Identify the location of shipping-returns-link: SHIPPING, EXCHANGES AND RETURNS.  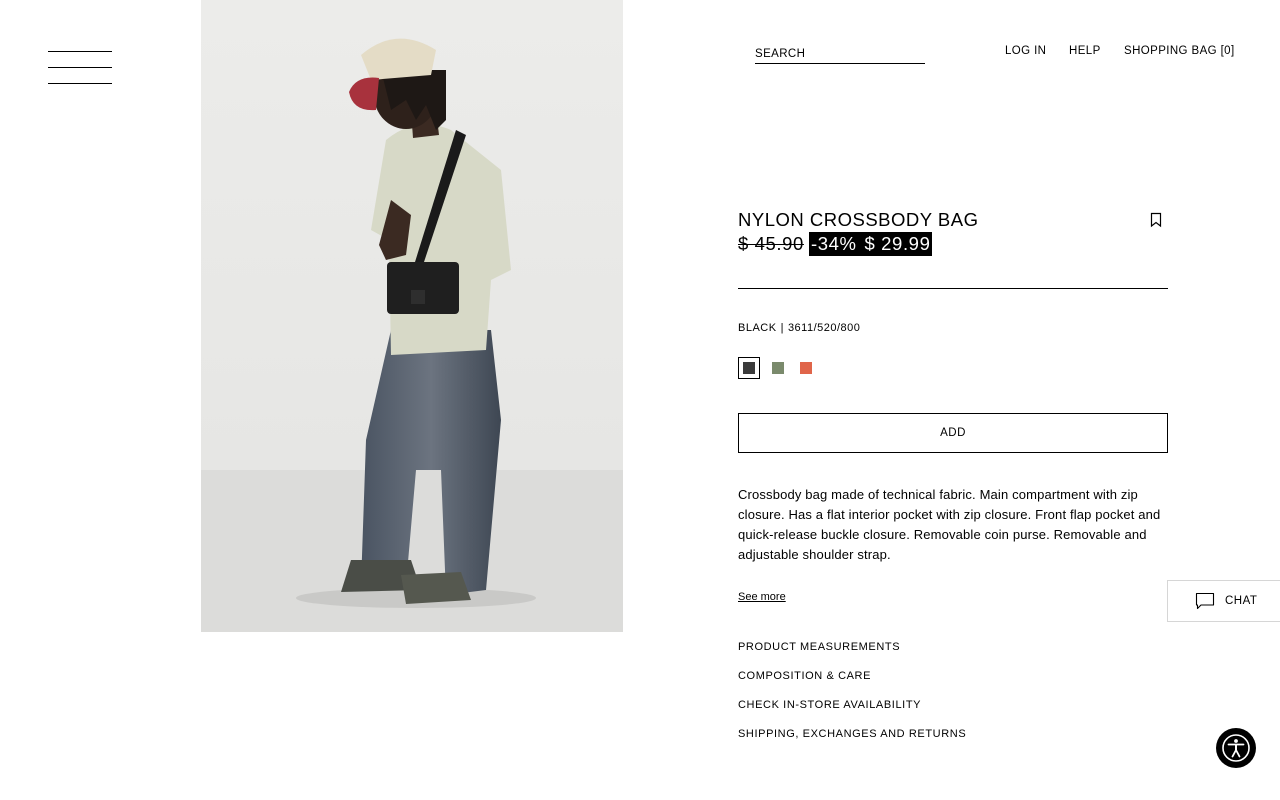
(852, 734).